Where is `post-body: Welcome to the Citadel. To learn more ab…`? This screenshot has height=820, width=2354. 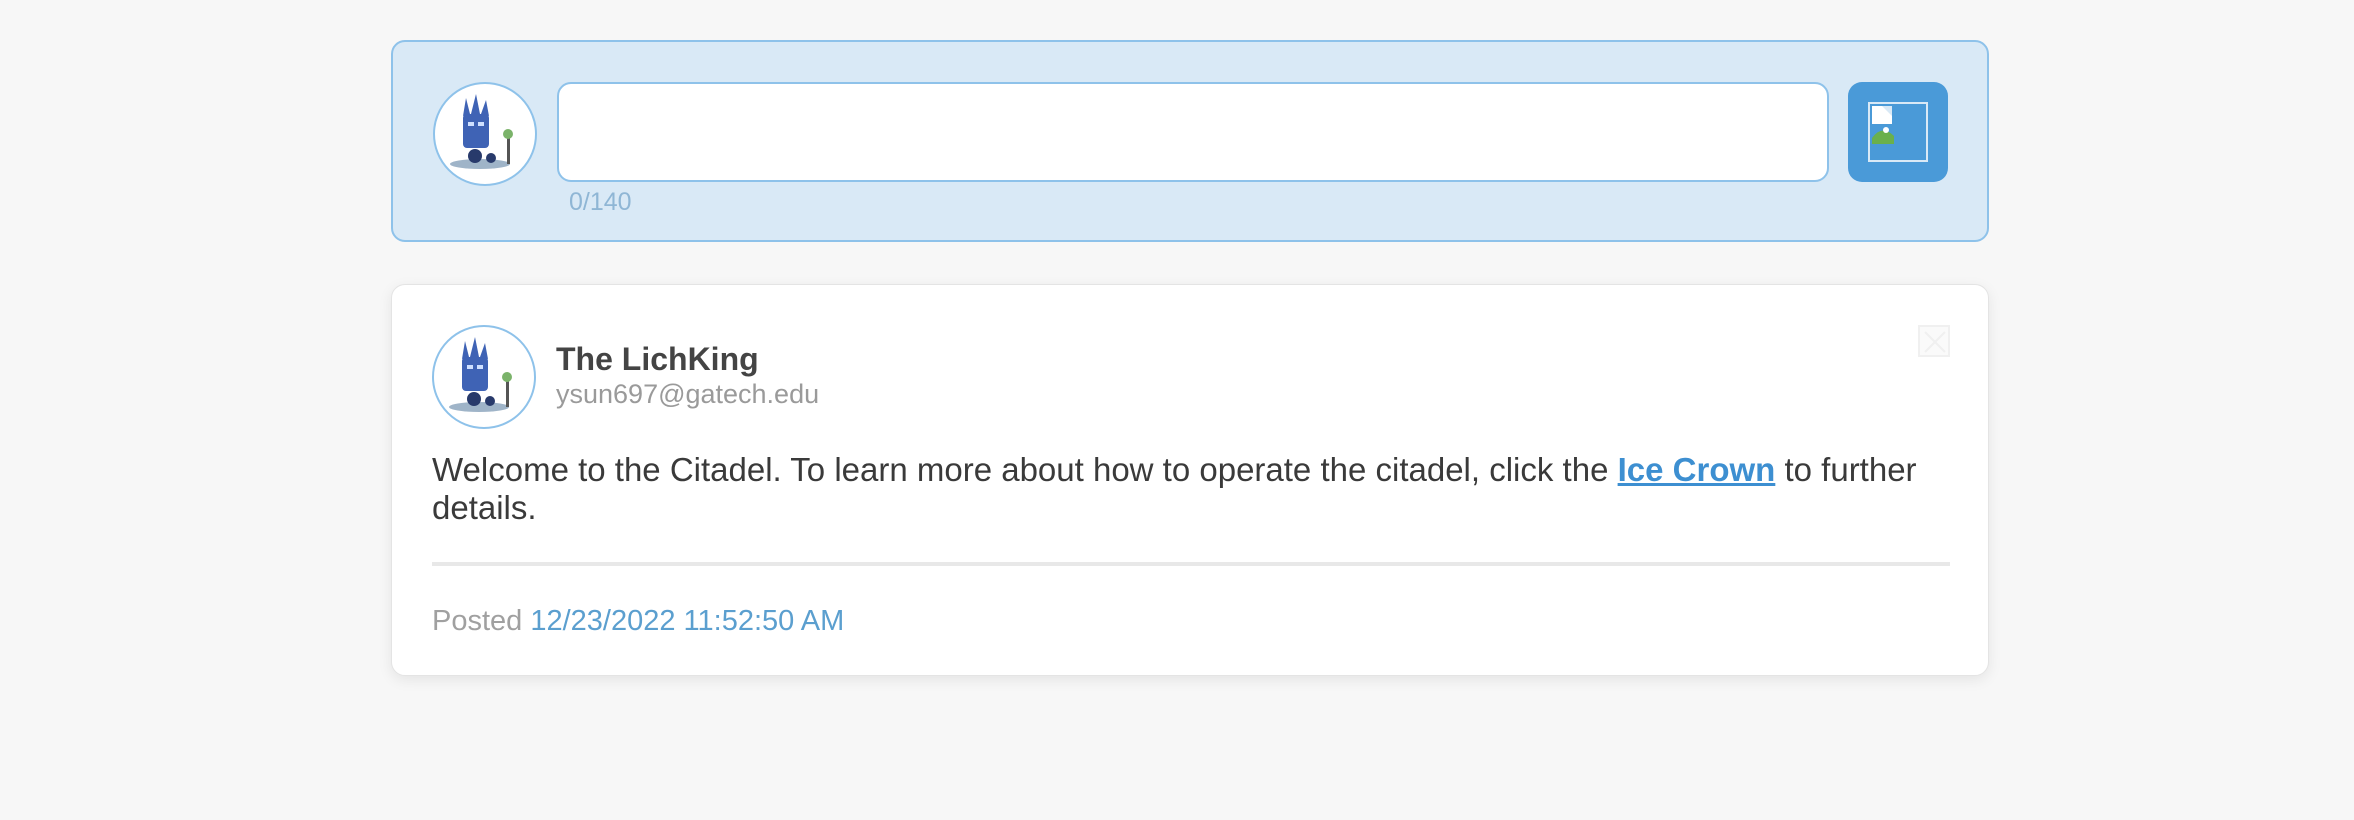
post-body: Welcome to the Citadel. To learn more ab… is located at coordinates (1192, 489).